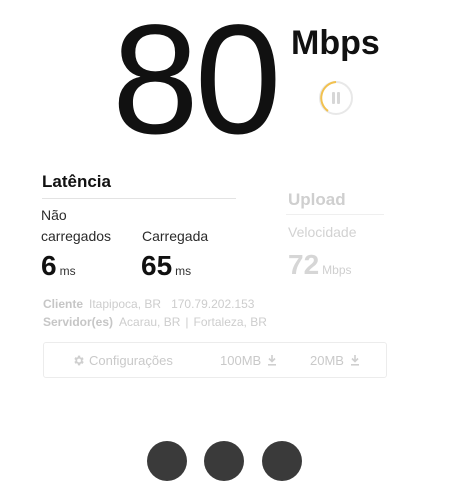 The width and height of the screenshot is (450, 481). I want to click on latency-divider, so click(139, 198).